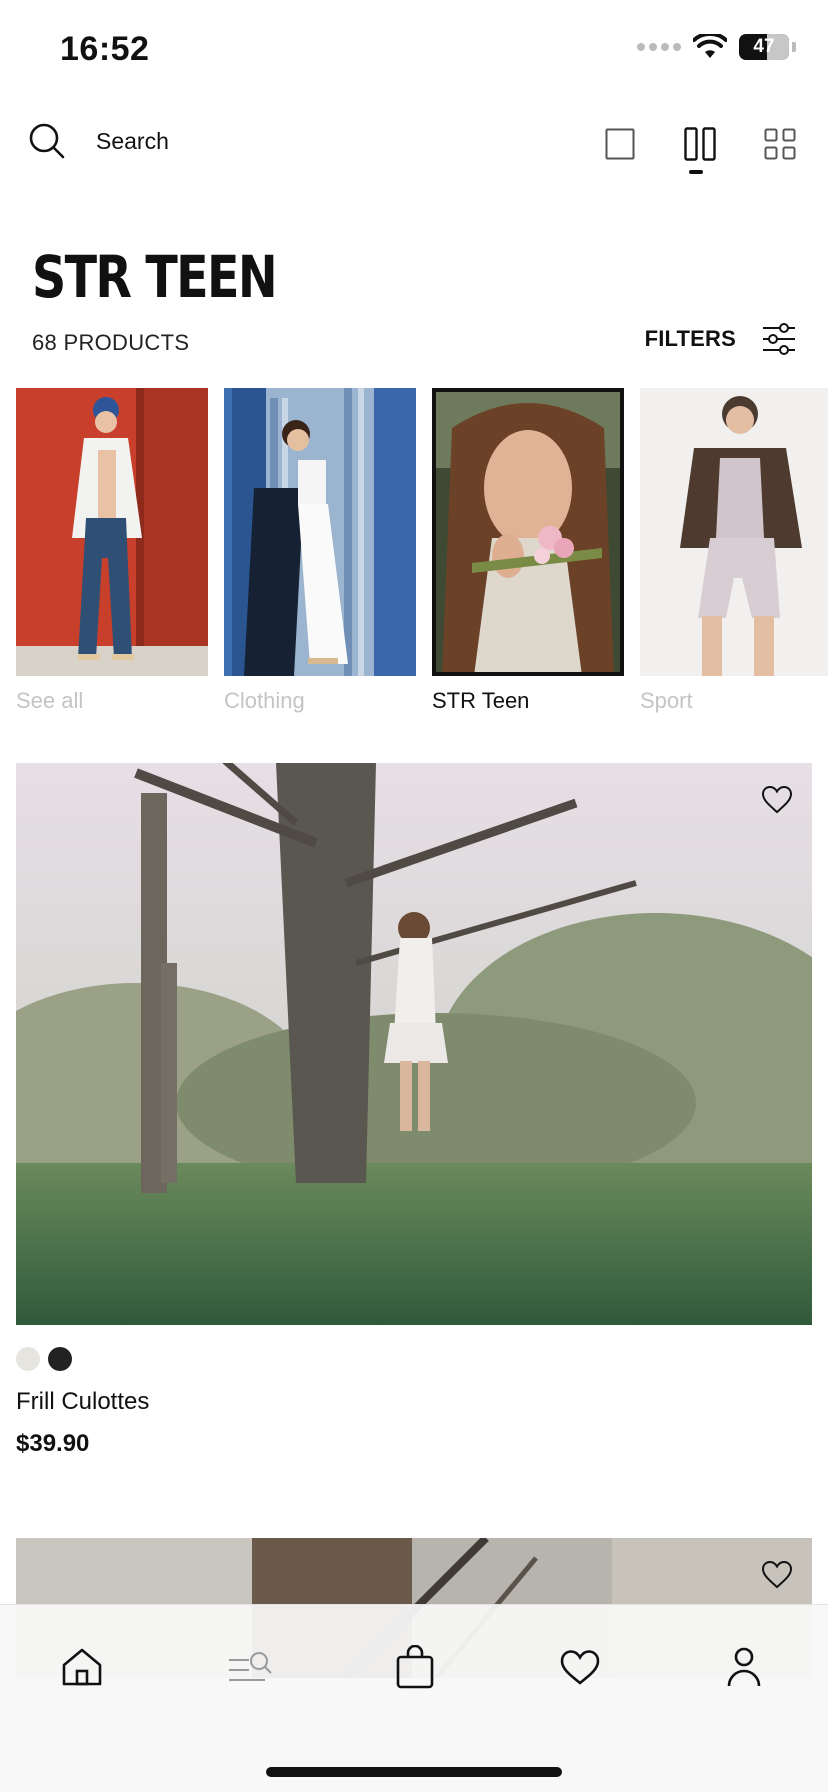  Describe the element at coordinates (53, 1443) in the screenshot. I see `product-price: $39.90` at that location.